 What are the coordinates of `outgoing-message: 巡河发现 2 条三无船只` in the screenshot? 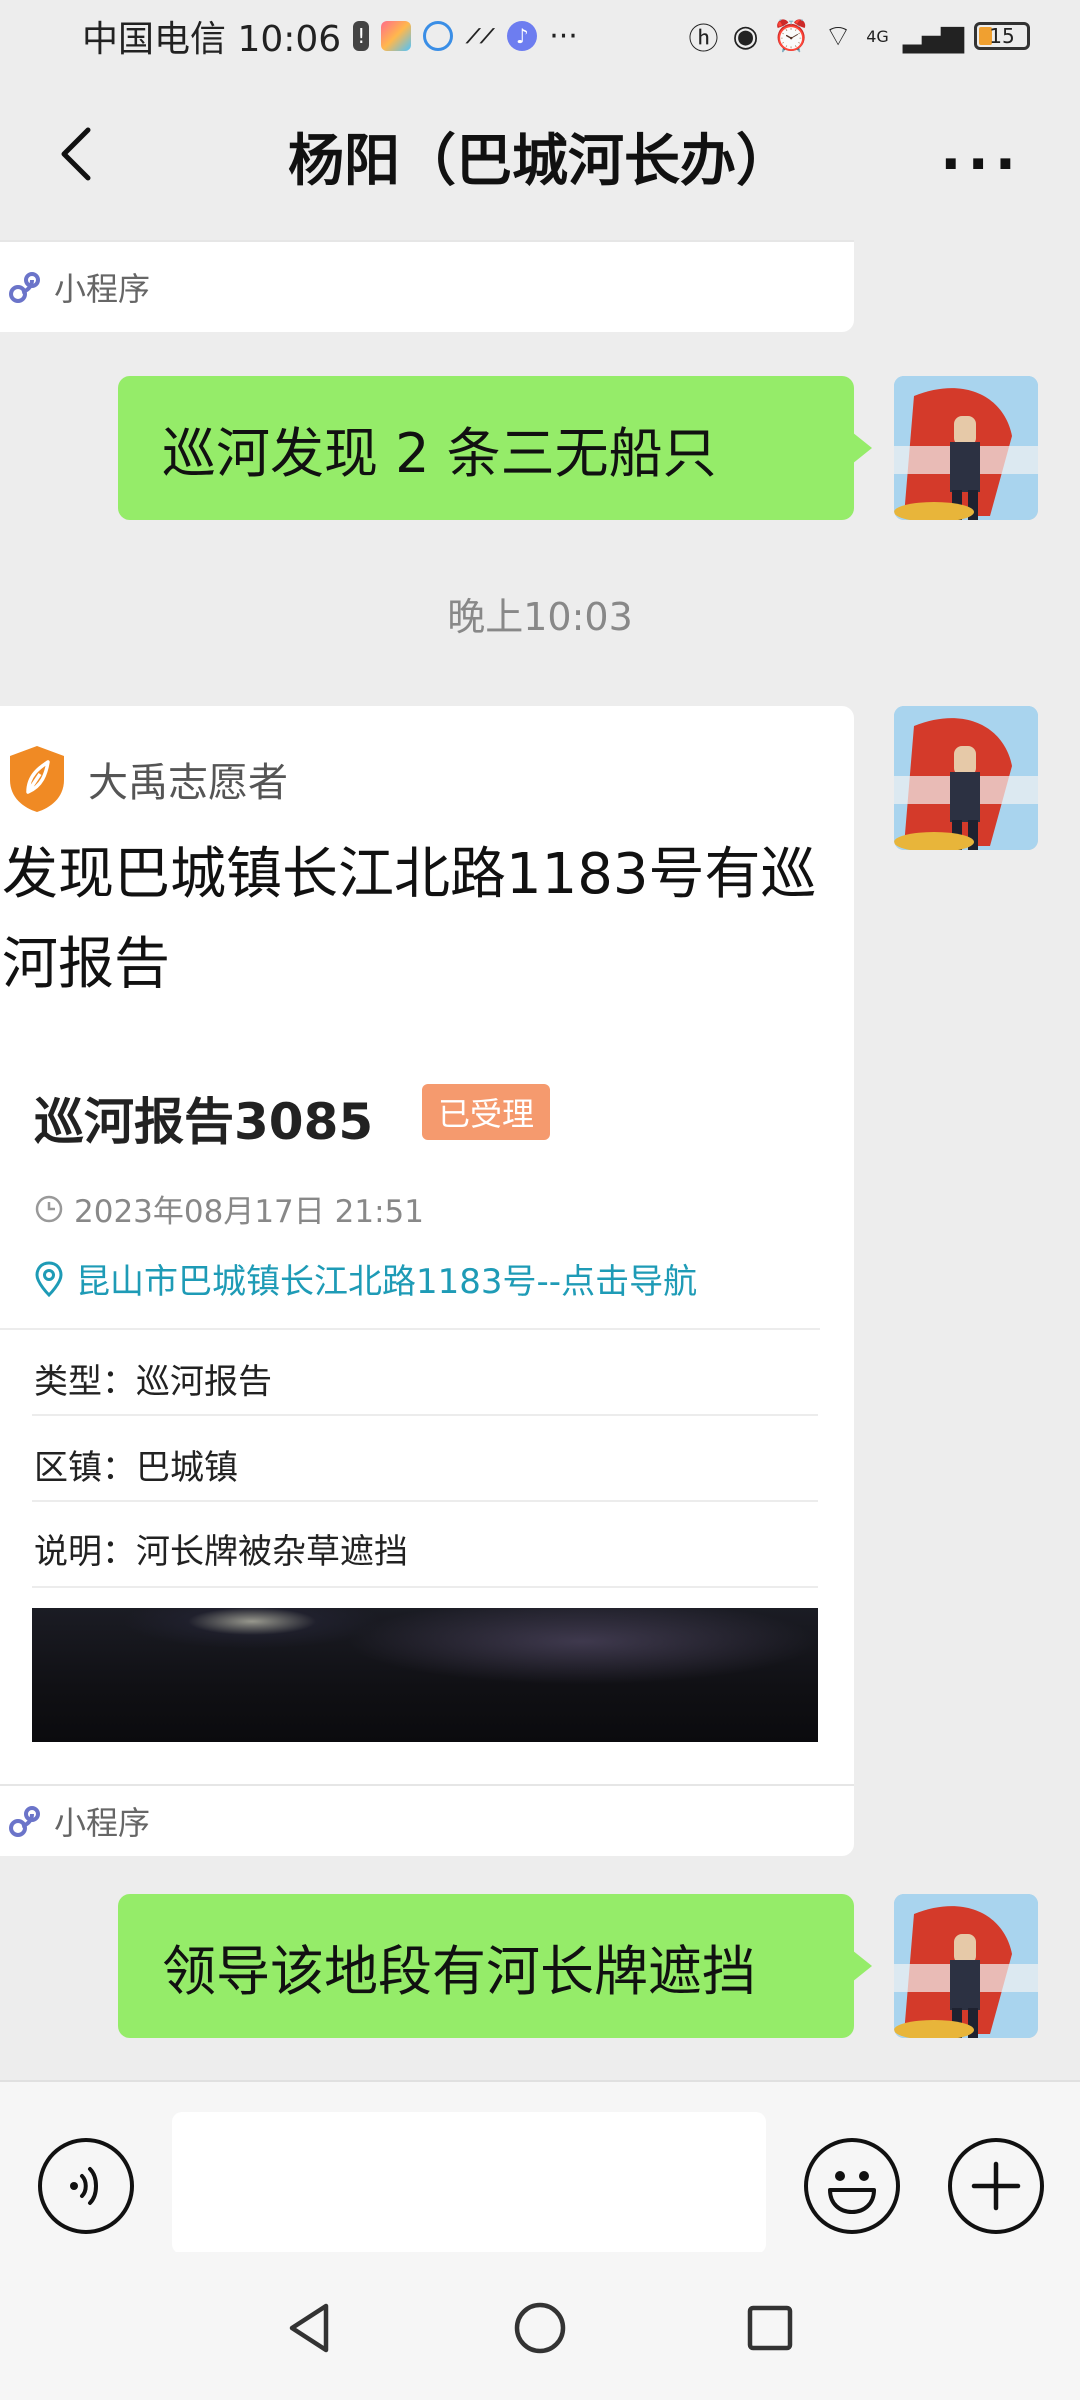 It's located at (495, 448).